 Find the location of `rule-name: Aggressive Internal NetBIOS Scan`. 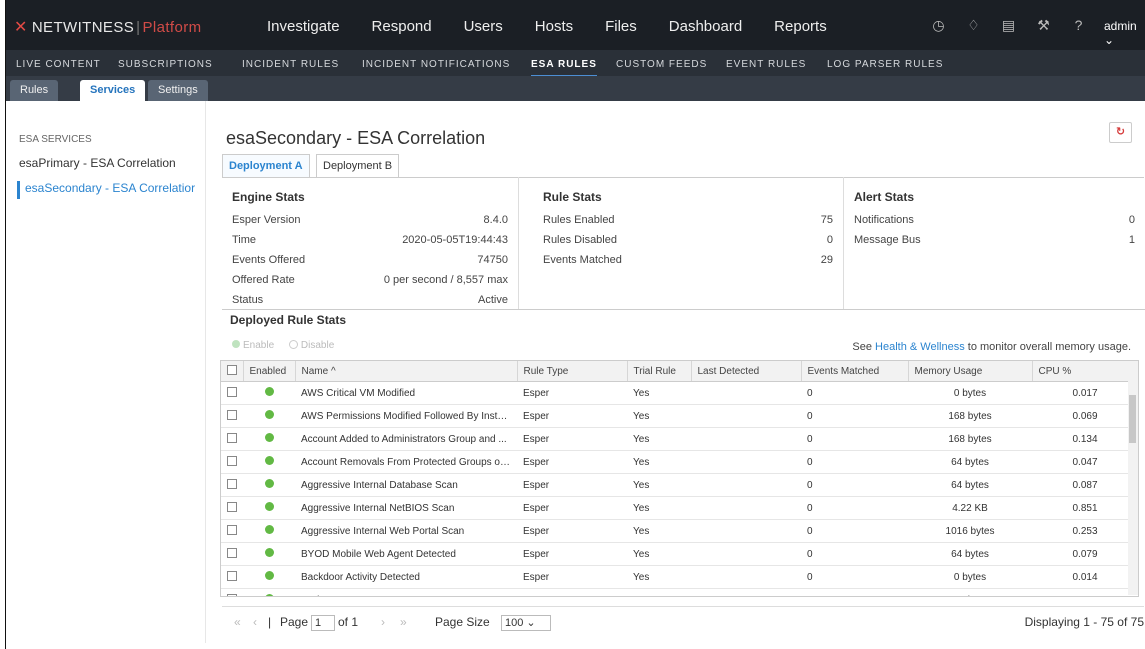

rule-name: Aggressive Internal NetBIOS Scan is located at coordinates (406, 508).